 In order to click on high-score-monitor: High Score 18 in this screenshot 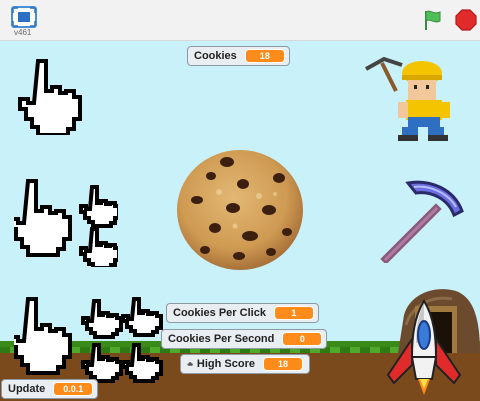, I will do `click(245, 364)`.